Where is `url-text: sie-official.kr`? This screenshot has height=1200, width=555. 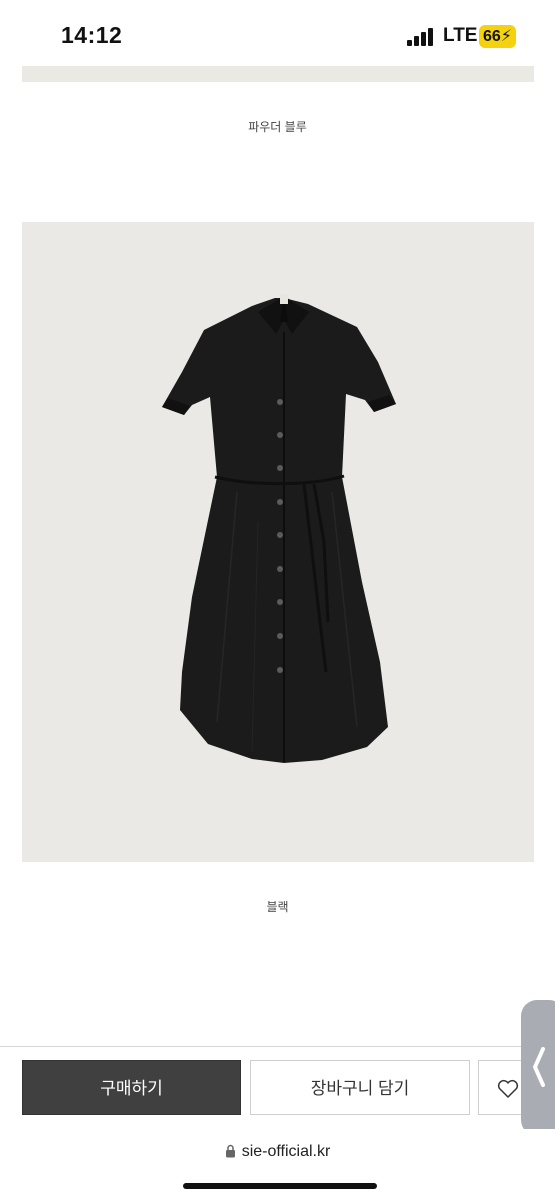 url-text: sie-official.kr is located at coordinates (286, 1151).